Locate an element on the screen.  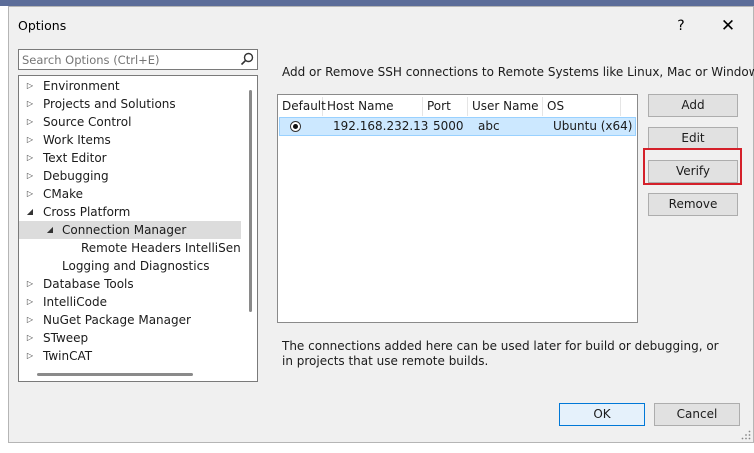
tree-vertical-scrollbar is located at coordinates (251, 221).